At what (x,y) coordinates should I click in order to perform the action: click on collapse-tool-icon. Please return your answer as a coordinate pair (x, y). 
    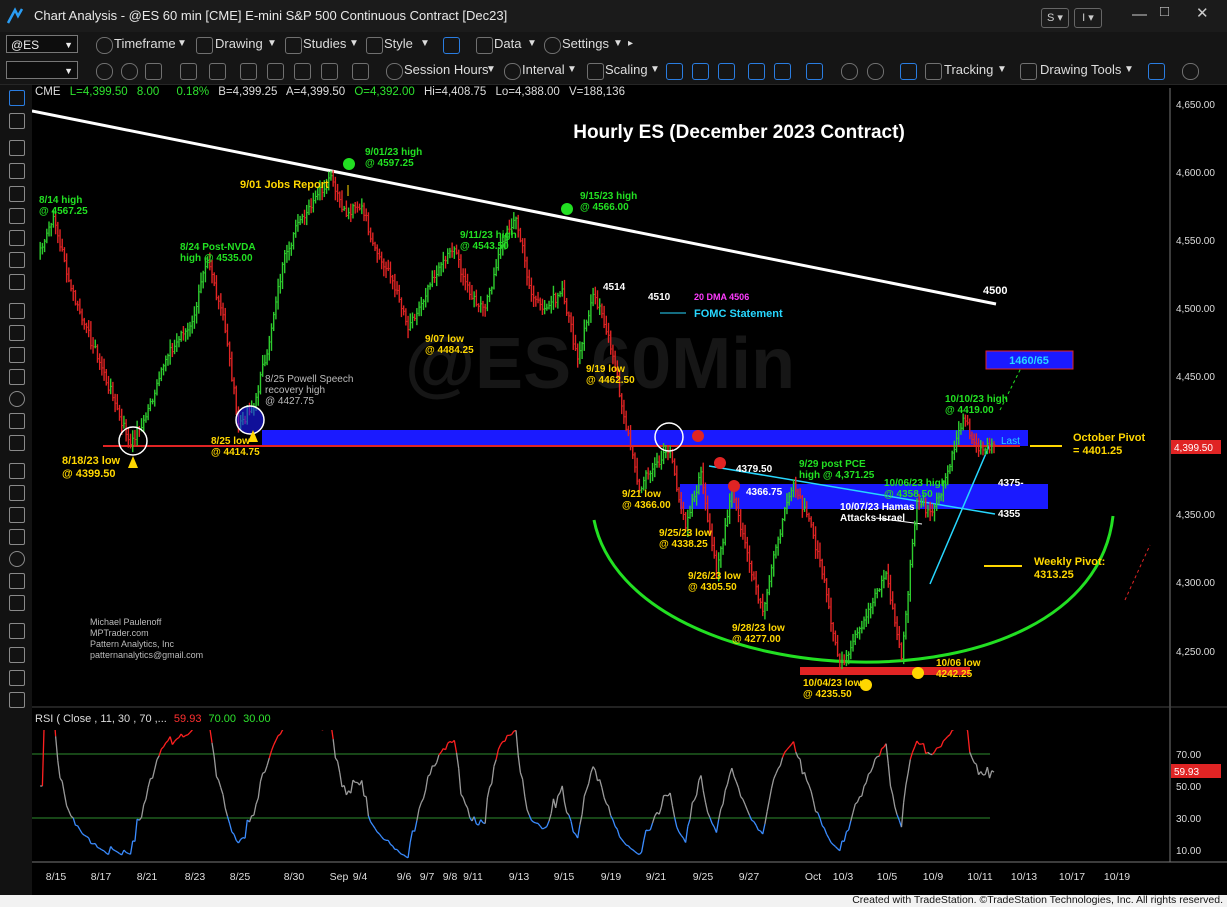
    Looking at the image, I should click on (17, 678).